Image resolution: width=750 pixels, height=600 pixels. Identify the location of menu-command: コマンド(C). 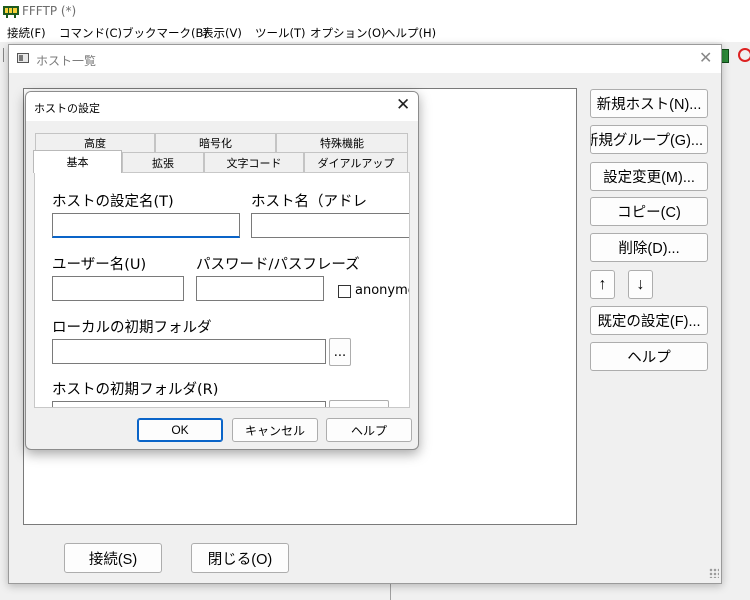
(90, 33).